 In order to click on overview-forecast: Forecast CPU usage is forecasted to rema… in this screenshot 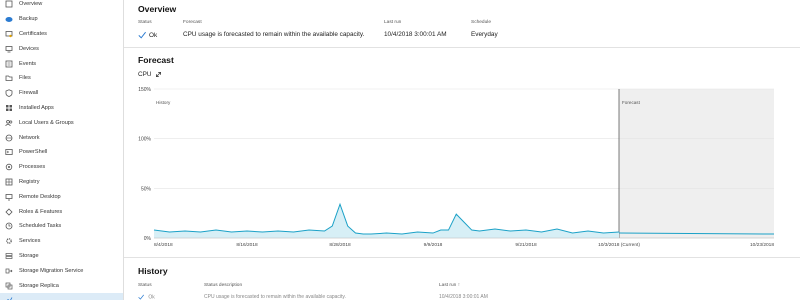, I will do `click(273, 29)`.